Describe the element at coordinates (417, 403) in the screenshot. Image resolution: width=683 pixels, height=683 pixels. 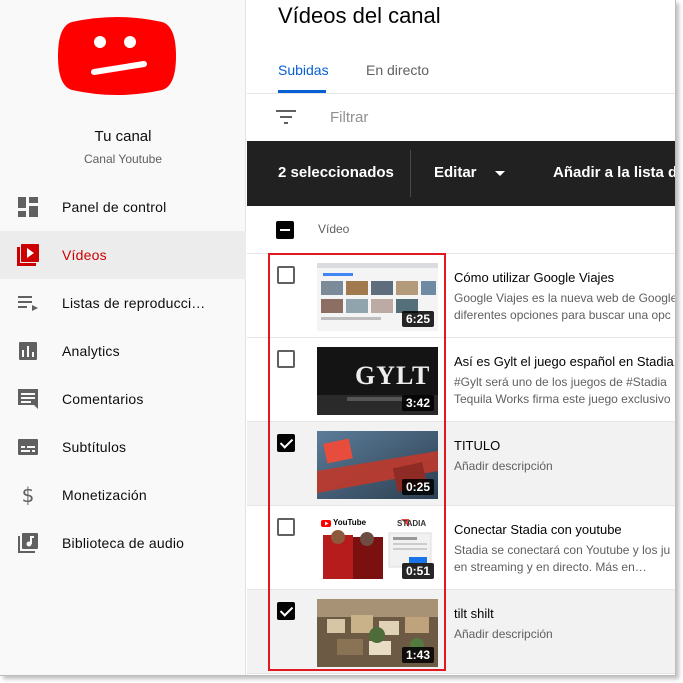
I see `video-duration: 3:42` at that location.